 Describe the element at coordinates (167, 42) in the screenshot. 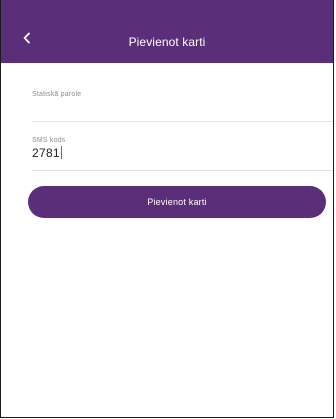

I see `page-title: Pievienot karti` at that location.